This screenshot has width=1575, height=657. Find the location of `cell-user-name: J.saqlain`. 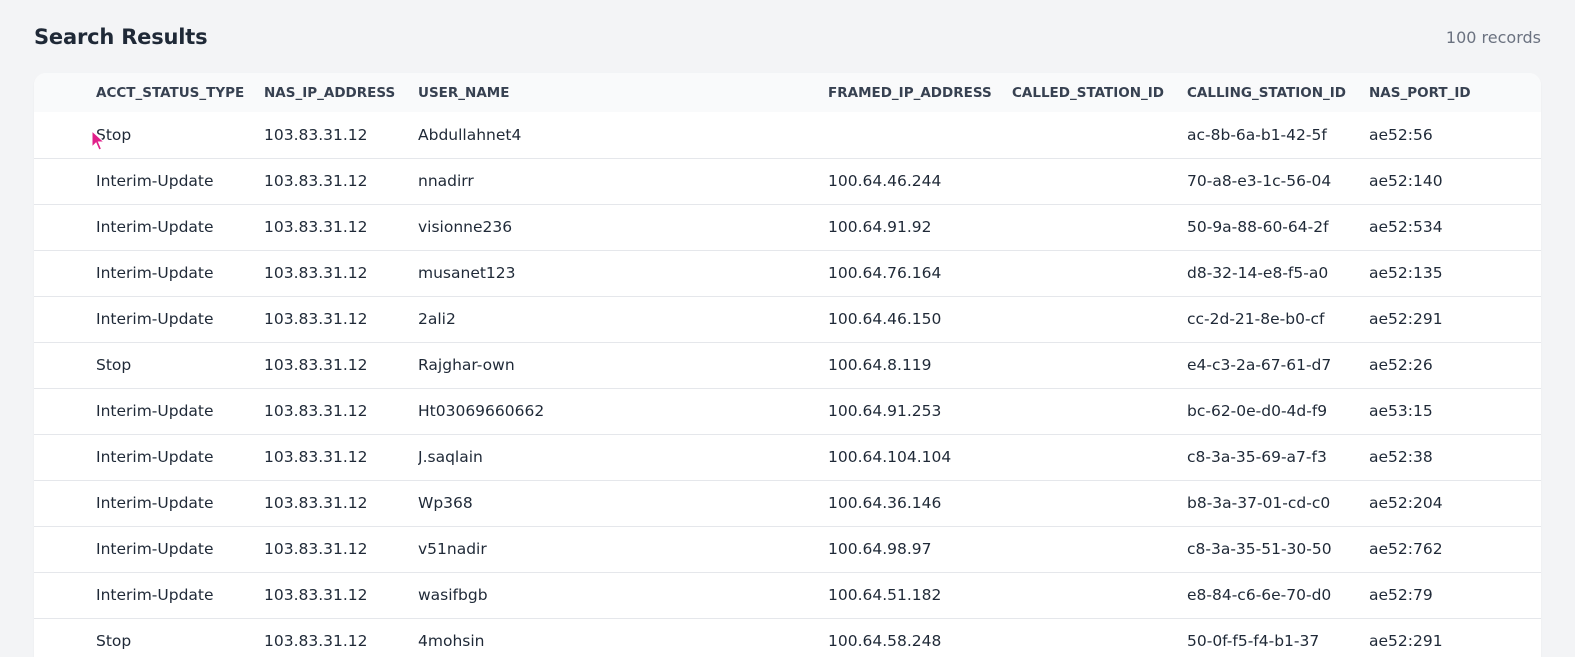

cell-user-name: J.saqlain is located at coordinates (450, 457).